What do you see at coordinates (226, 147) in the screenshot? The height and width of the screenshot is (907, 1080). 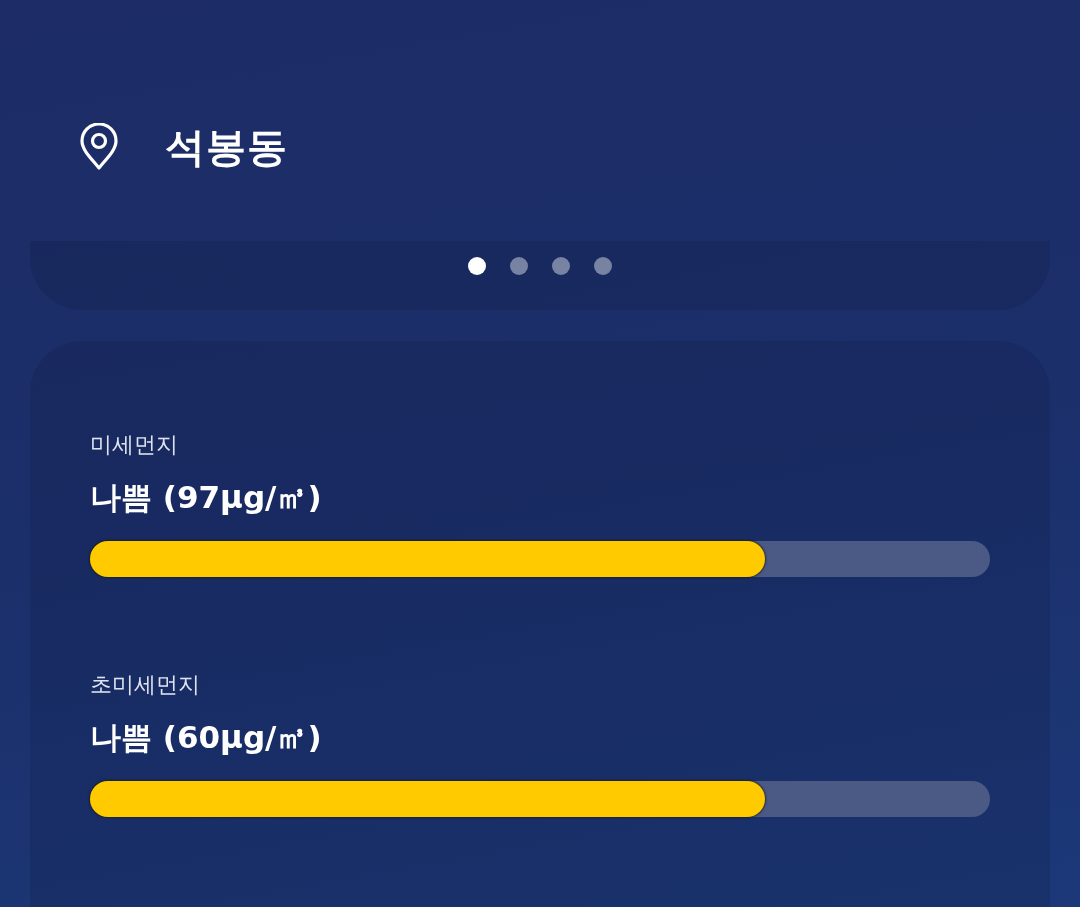 I see `location-title: 석봉동` at bounding box center [226, 147].